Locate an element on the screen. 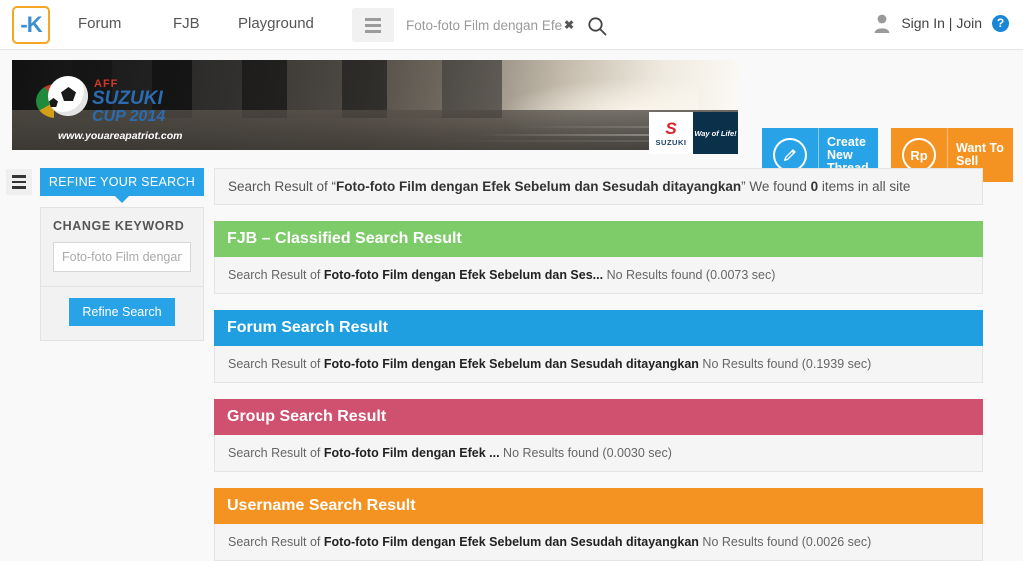  ad-url-text: www.youareapatriot.com is located at coordinates (120, 136).